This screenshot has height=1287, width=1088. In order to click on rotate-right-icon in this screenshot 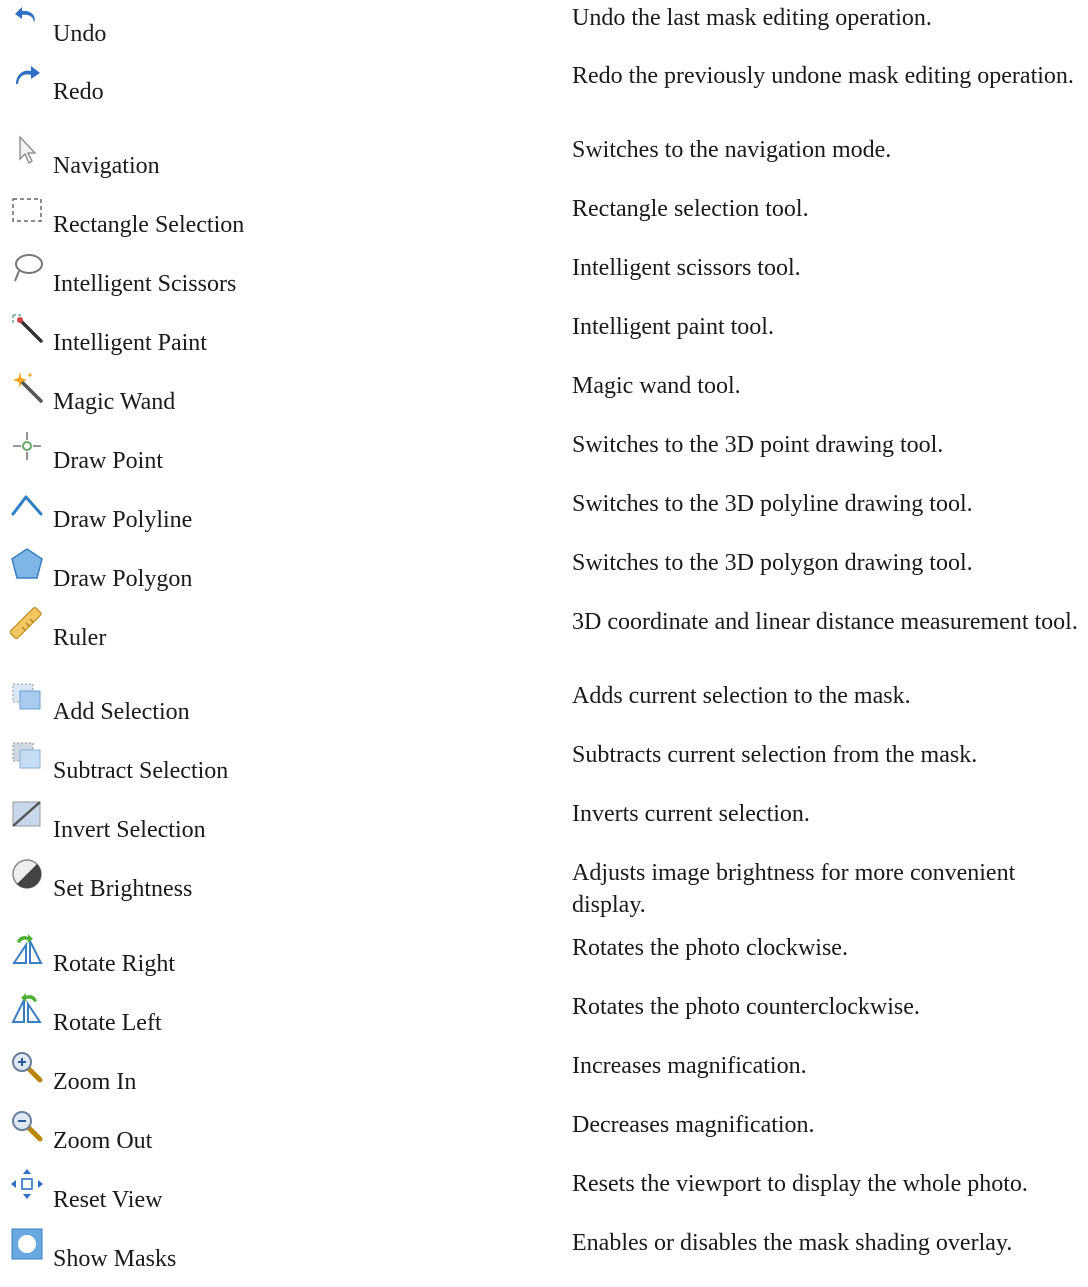, I will do `click(27, 949)`.